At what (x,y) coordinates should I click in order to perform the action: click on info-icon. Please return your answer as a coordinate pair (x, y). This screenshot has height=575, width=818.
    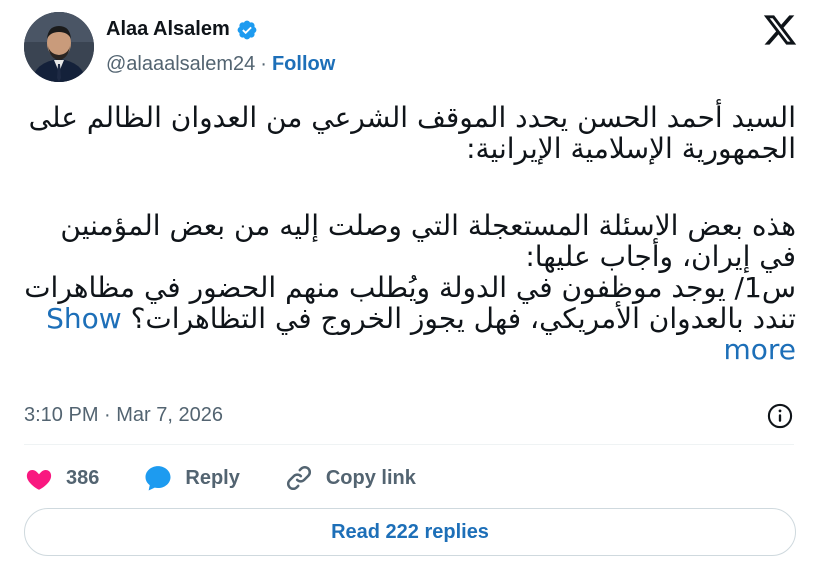
    Looking at the image, I should click on (780, 416).